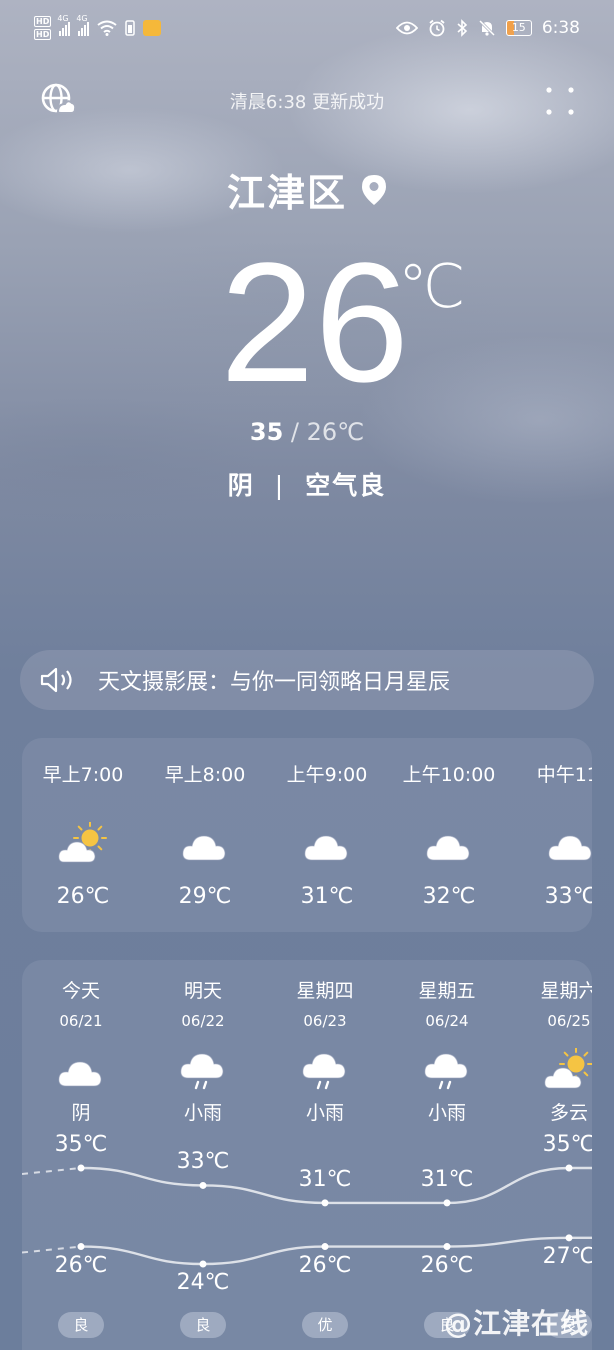 Image resolution: width=614 pixels, height=1350 pixels. Describe the element at coordinates (560, 101) in the screenshot. I see `more-options-icon` at that location.